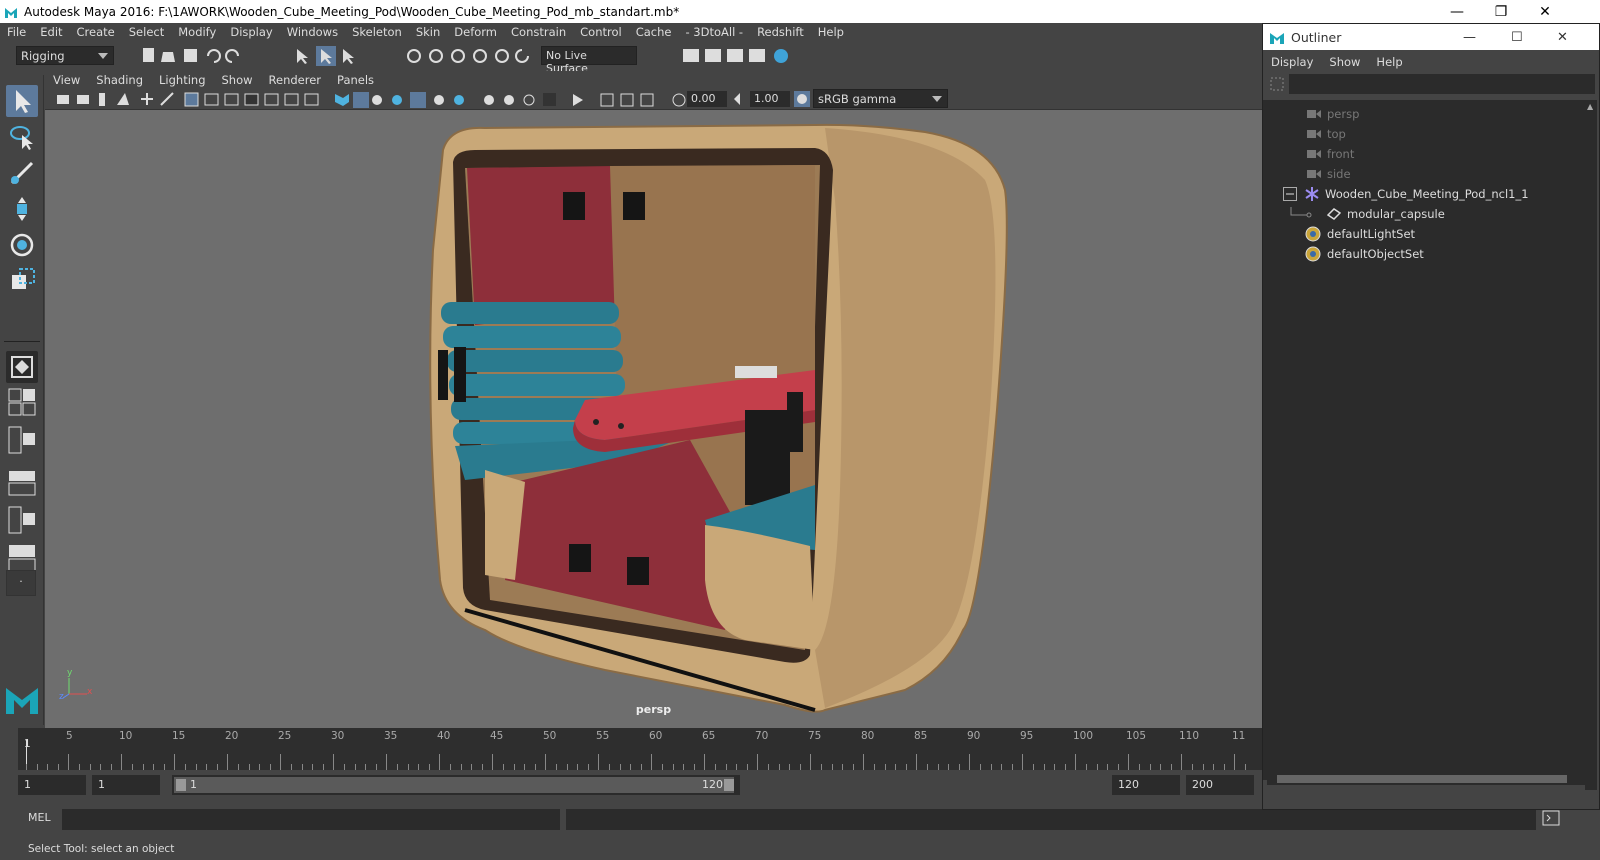  Describe the element at coordinates (1292, 62) in the screenshot. I see `outliner-menu-display: Display` at that location.